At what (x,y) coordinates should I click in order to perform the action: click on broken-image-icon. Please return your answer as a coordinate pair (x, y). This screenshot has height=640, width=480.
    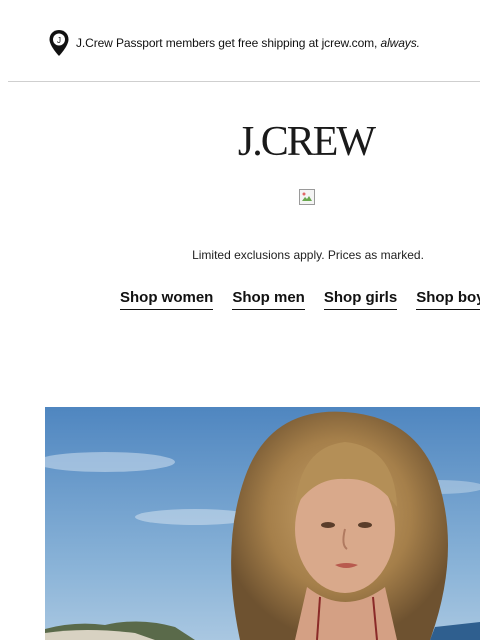
    Looking at the image, I should click on (307, 197).